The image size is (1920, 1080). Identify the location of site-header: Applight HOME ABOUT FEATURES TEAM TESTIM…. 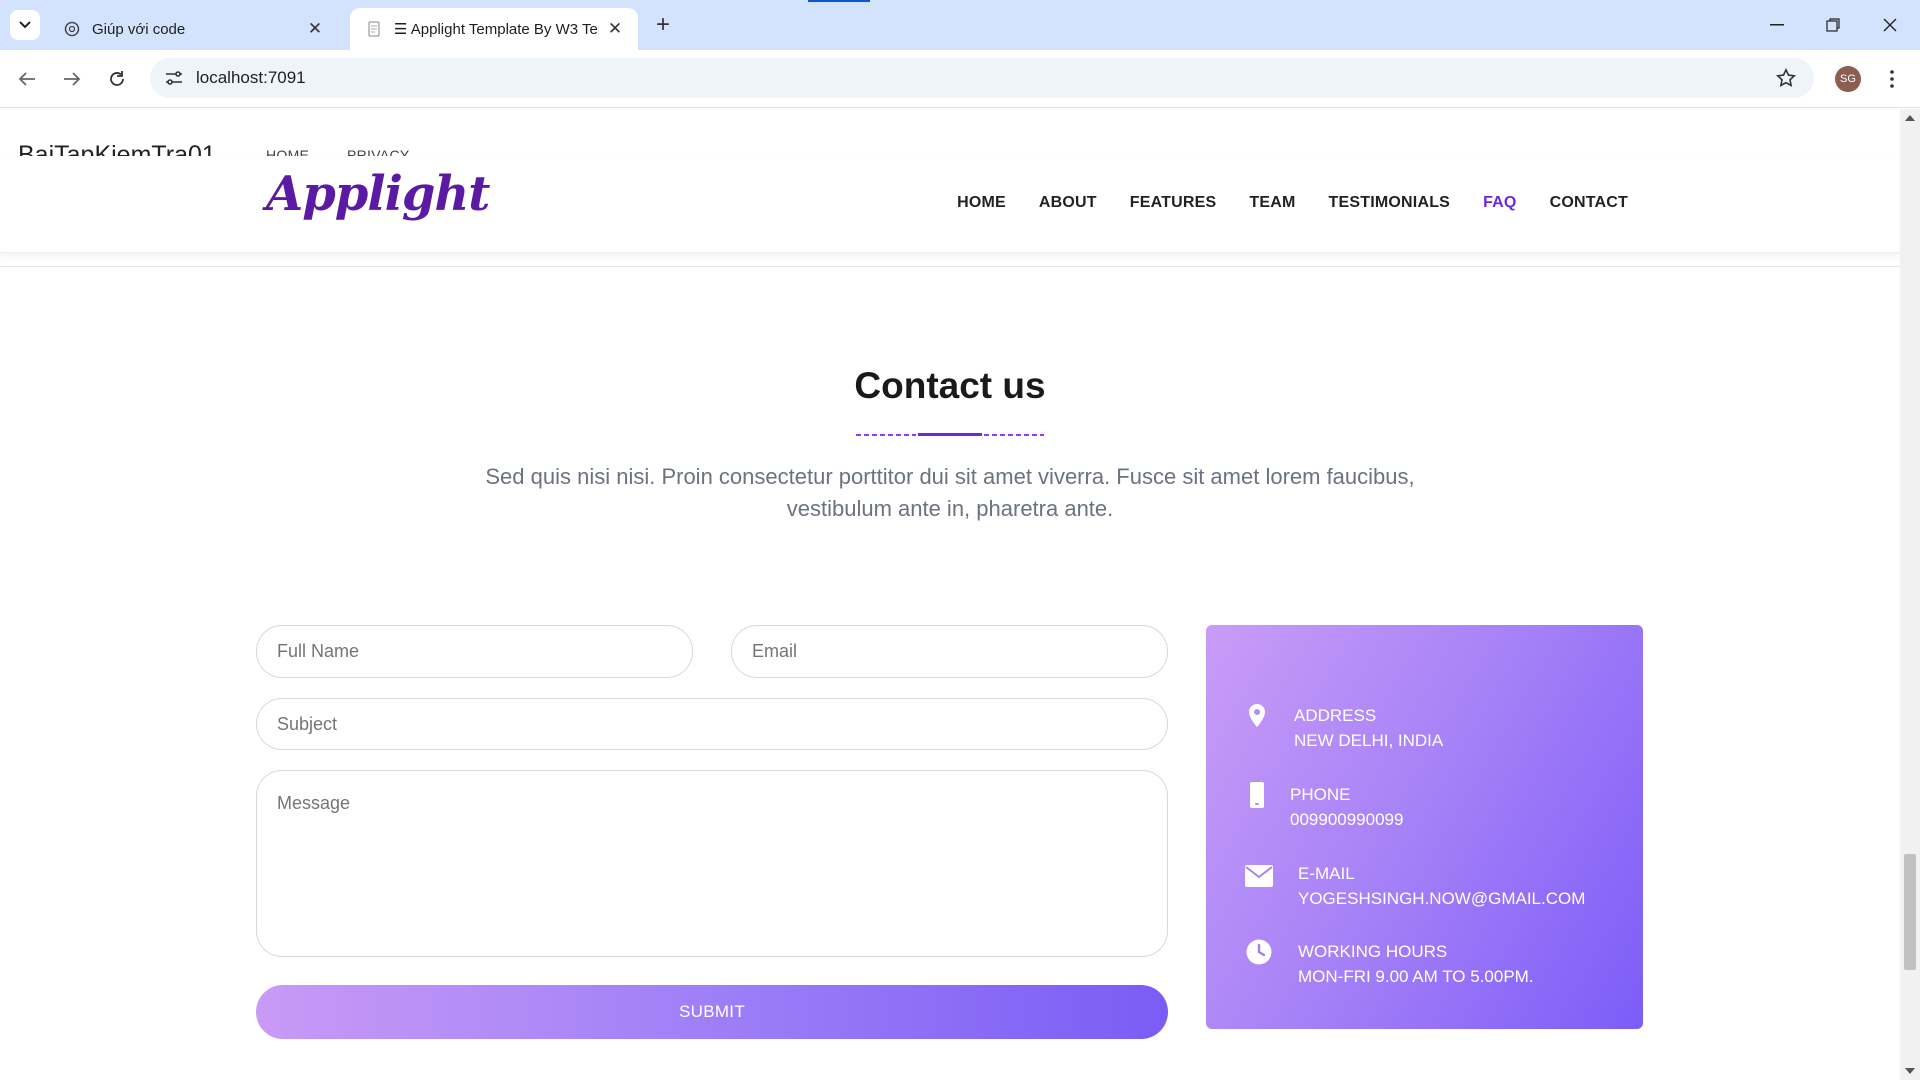
(950, 204).